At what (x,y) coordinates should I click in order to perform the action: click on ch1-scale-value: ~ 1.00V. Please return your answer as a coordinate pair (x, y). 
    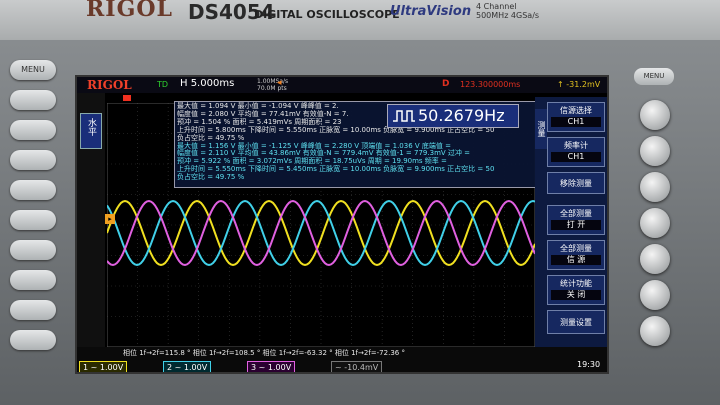
    Looking at the image, I should click on (107, 367).